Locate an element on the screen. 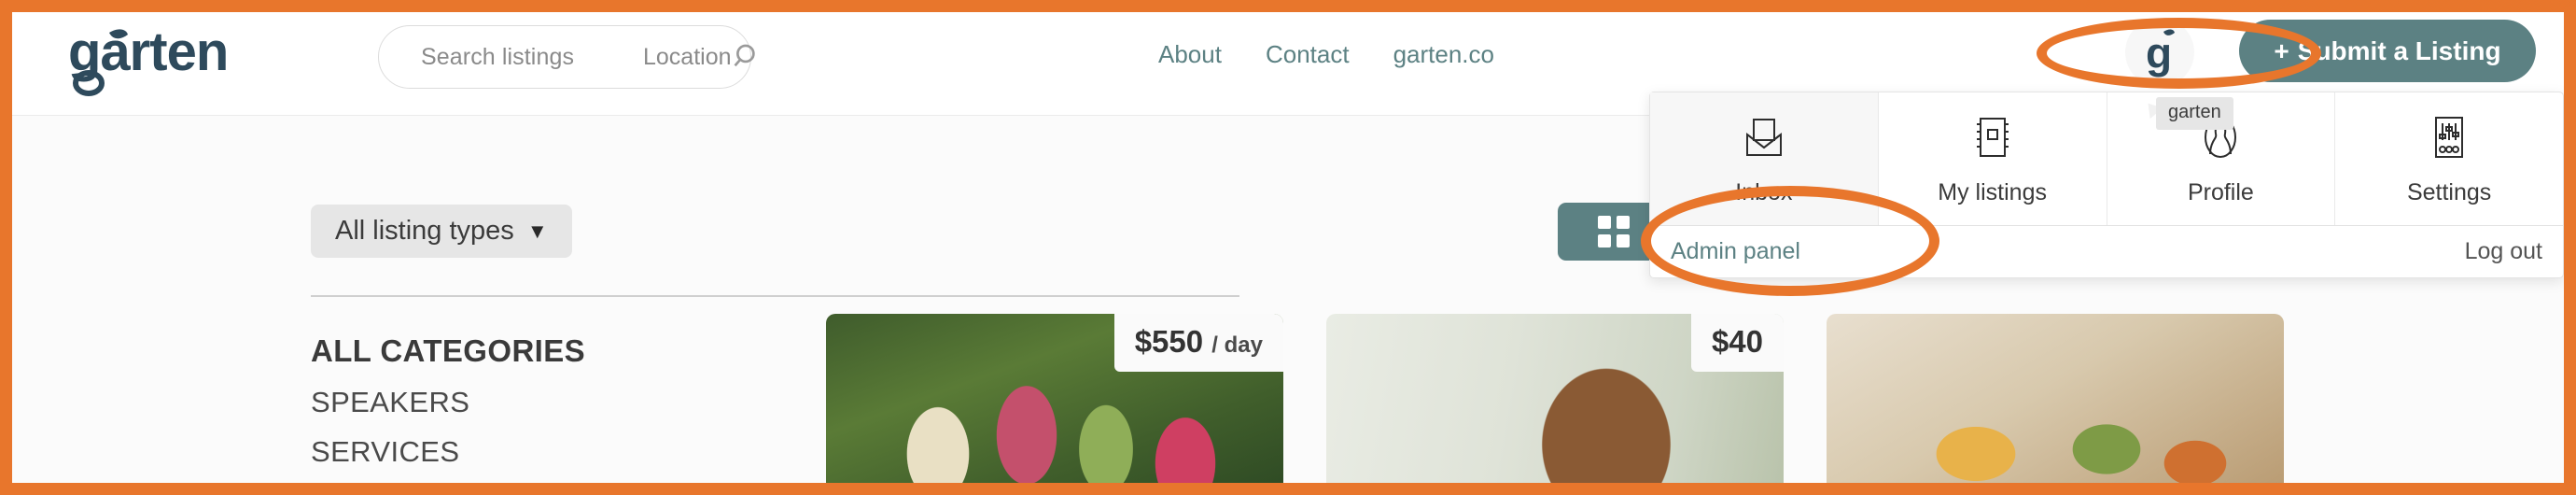 The height and width of the screenshot is (495, 2576). user-menu-items: Inbox My listings Profile Settings is located at coordinates (2106, 159).